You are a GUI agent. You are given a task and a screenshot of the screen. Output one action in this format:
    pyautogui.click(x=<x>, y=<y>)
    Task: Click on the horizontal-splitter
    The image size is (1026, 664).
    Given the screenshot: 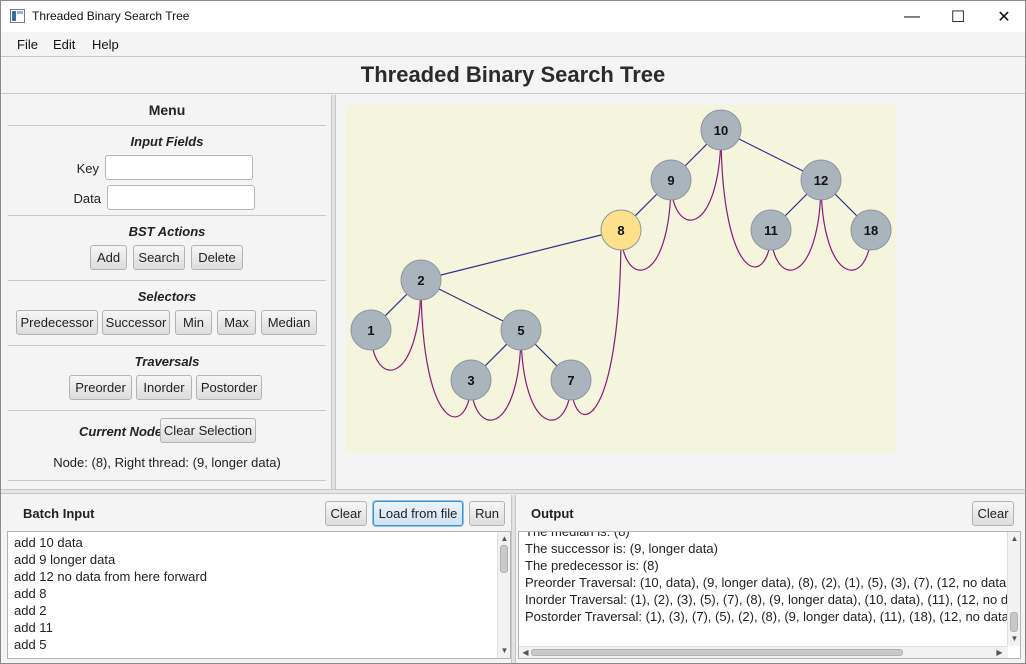 What is the action you would take?
    pyautogui.click(x=513, y=491)
    